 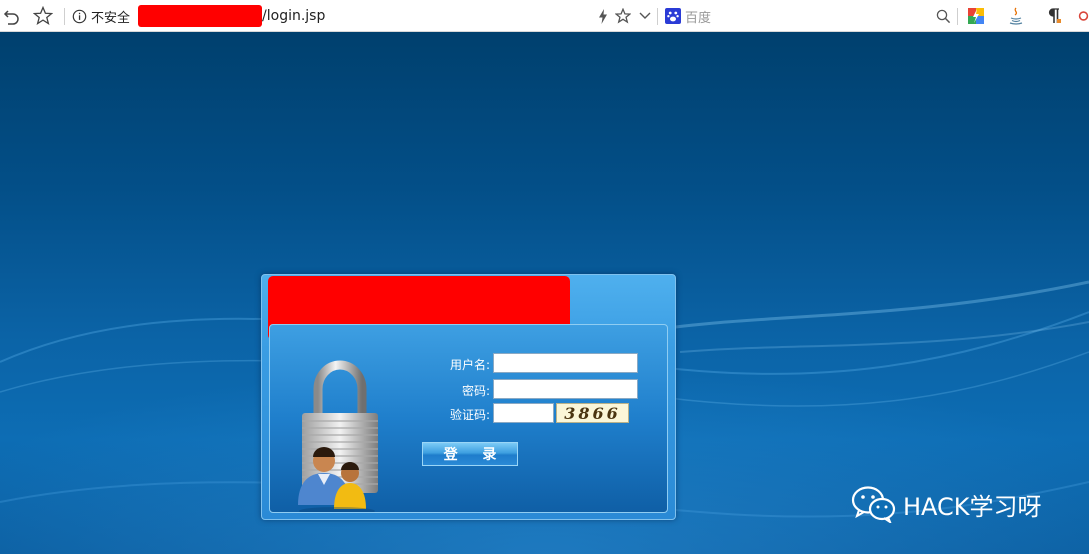 What do you see at coordinates (523, 413) in the screenshot?
I see `captcha-input` at bounding box center [523, 413].